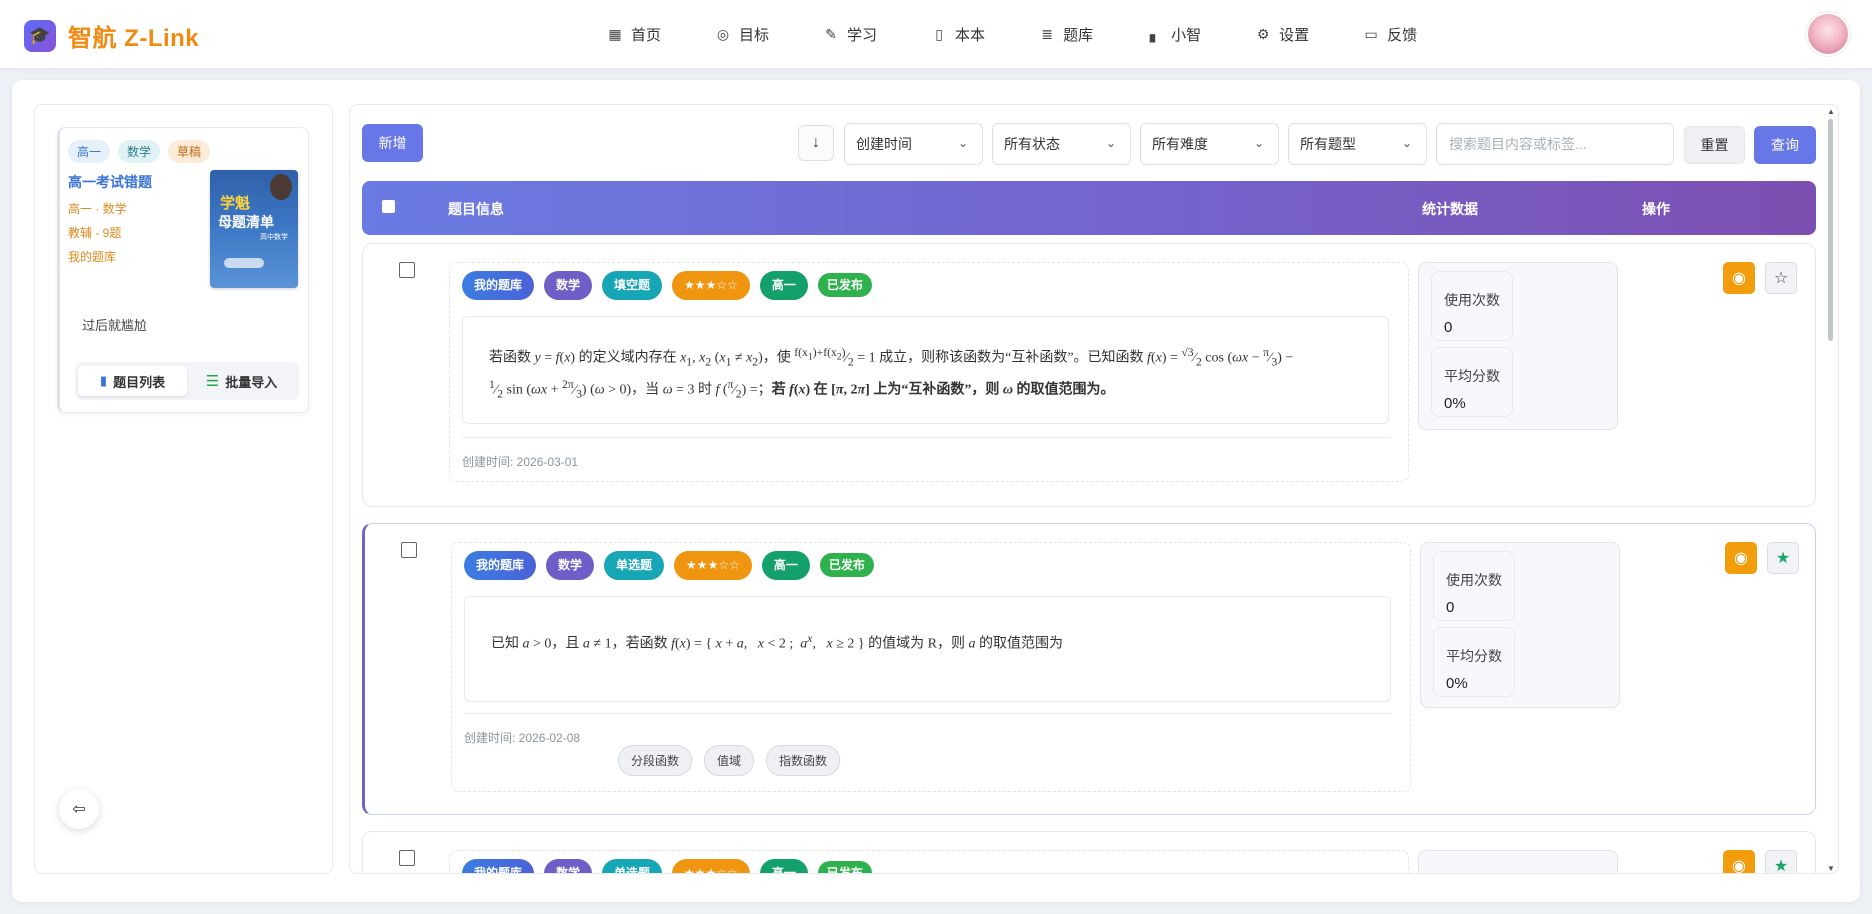  What do you see at coordinates (139, 382) in the screenshot?
I see `tab-label: 题目列表` at bounding box center [139, 382].